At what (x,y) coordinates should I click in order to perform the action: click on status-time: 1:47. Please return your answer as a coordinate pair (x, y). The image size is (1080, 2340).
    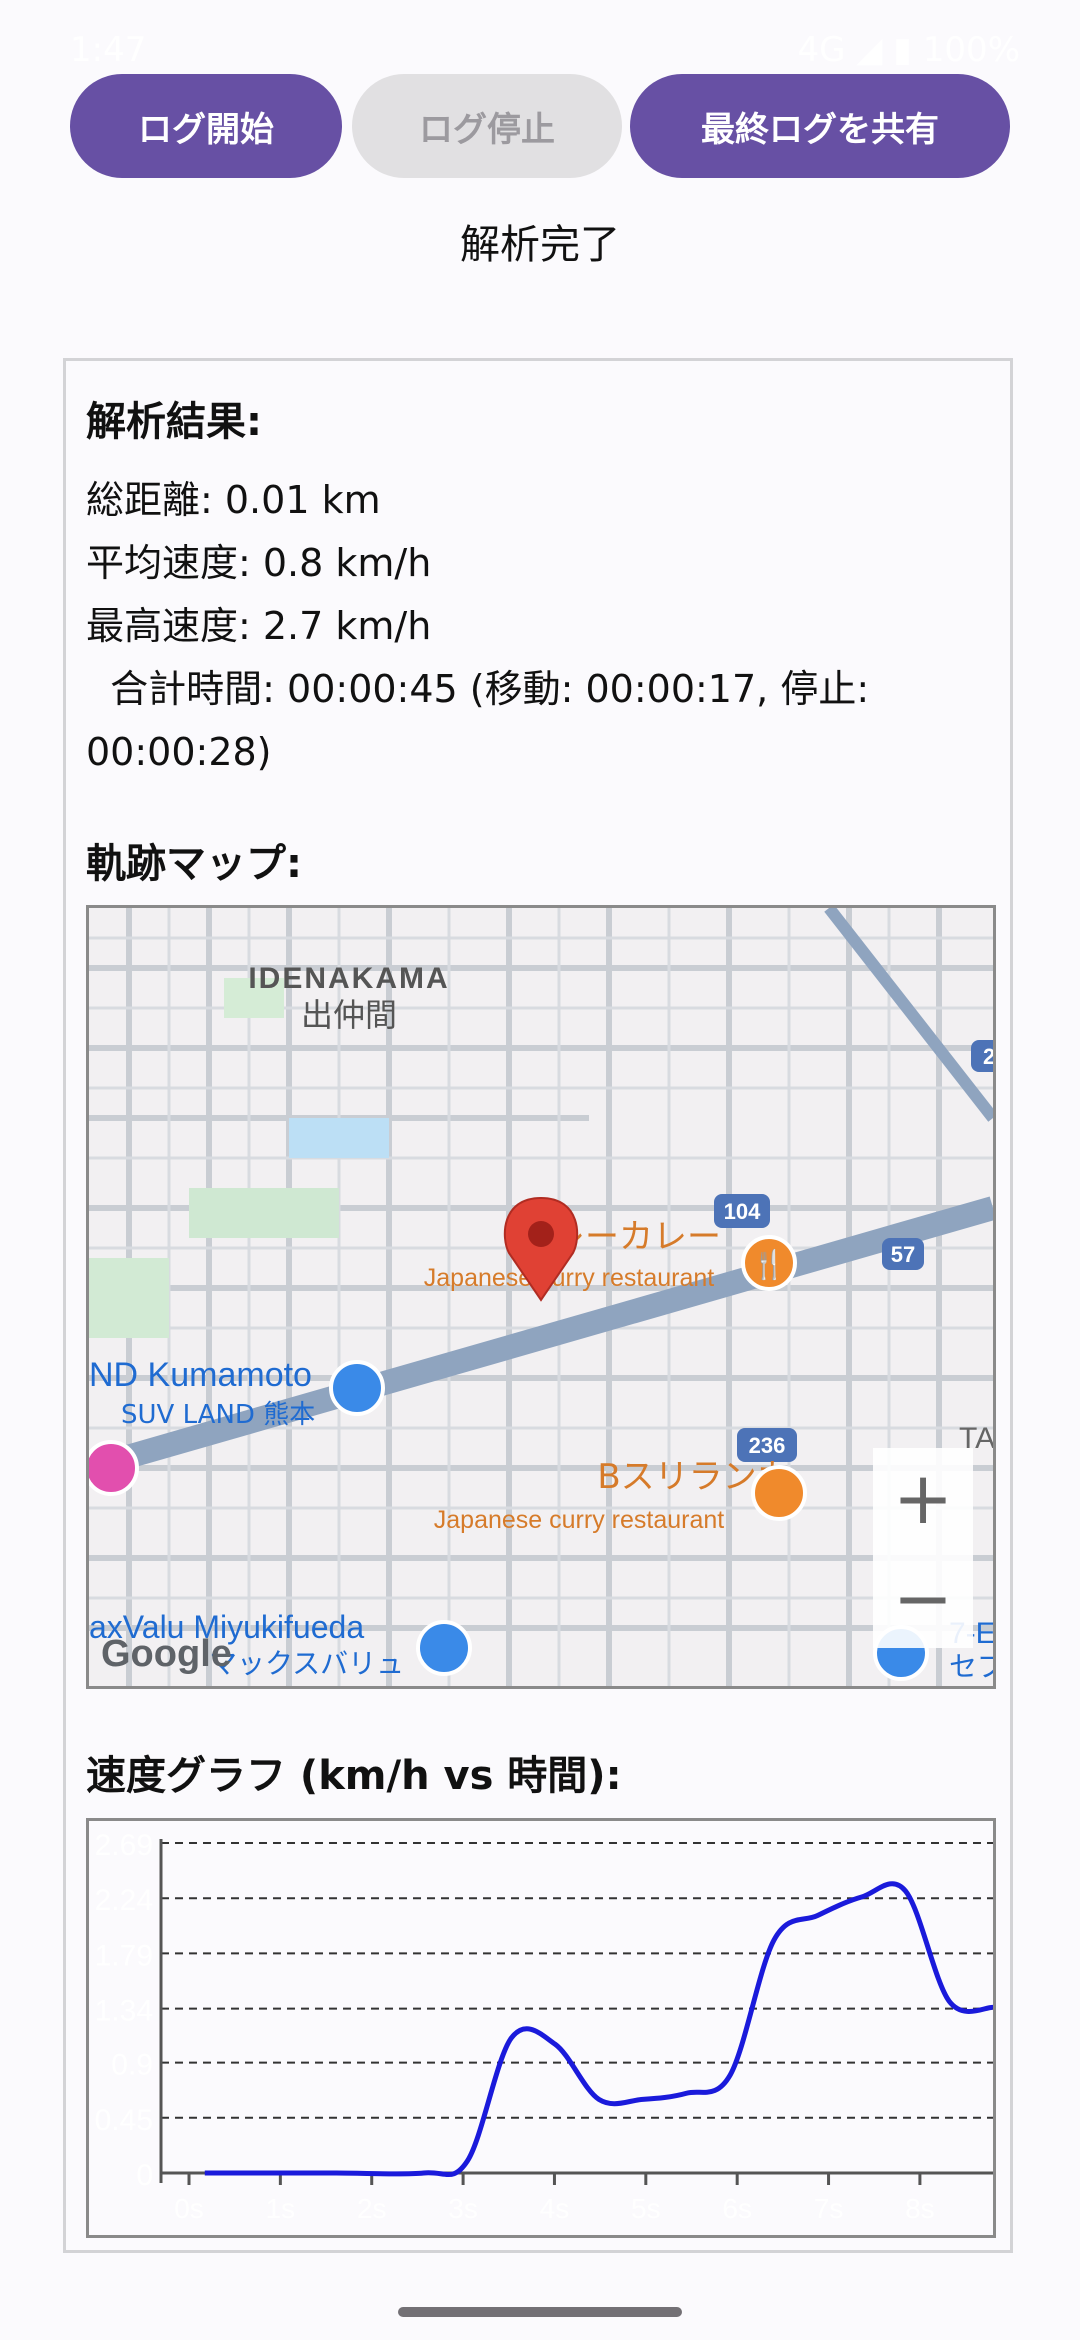
    Looking at the image, I should click on (108, 50).